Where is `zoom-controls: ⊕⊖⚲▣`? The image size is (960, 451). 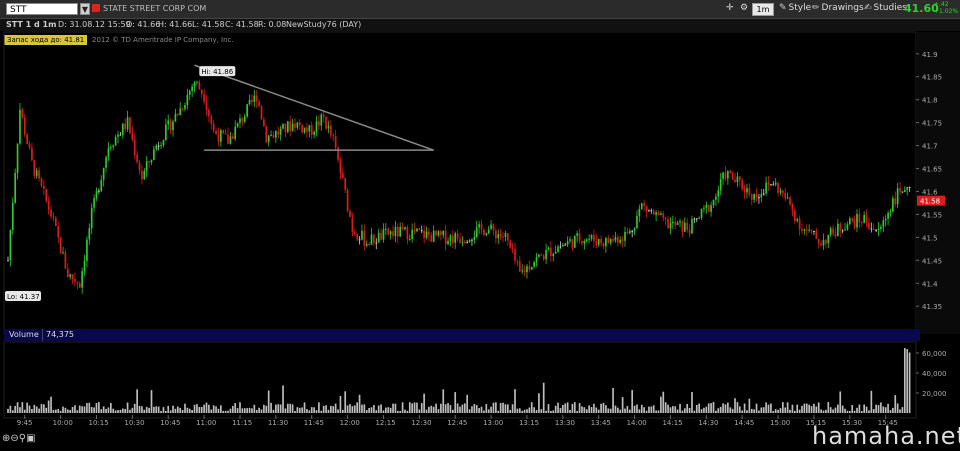
zoom-controls: ⊕⊖⚲▣ is located at coordinates (19, 438).